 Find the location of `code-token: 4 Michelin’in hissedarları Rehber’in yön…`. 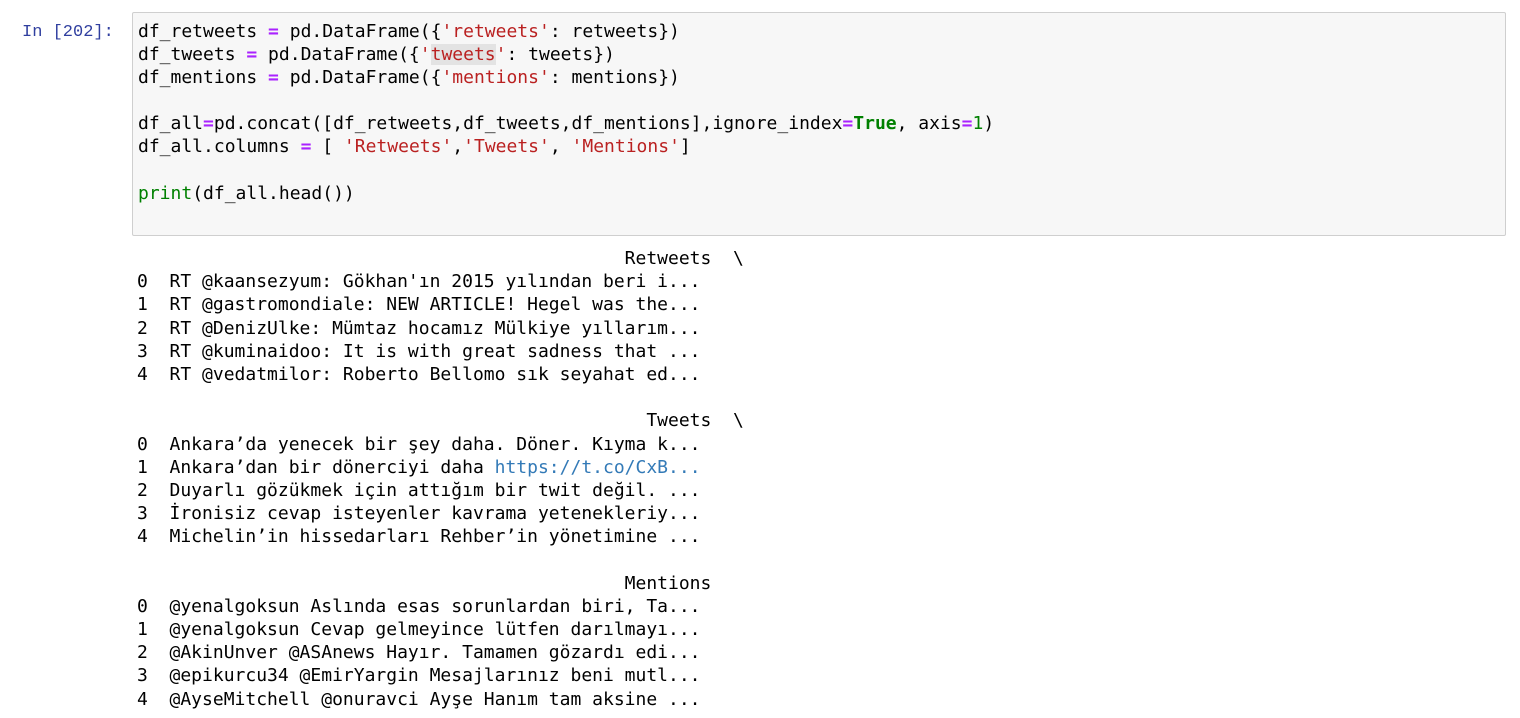

code-token: 4 Michelin’in hissedarları Rehber’in yön… is located at coordinates (419, 537).